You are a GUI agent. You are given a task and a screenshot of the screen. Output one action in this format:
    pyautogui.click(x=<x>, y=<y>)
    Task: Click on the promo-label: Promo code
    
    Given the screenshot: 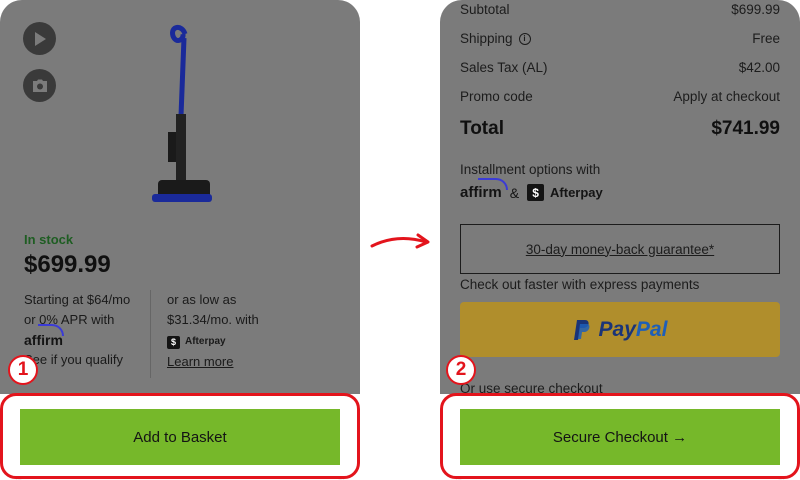 What is the action you would take?
    pyautogui.click(x=496, y=96)
    